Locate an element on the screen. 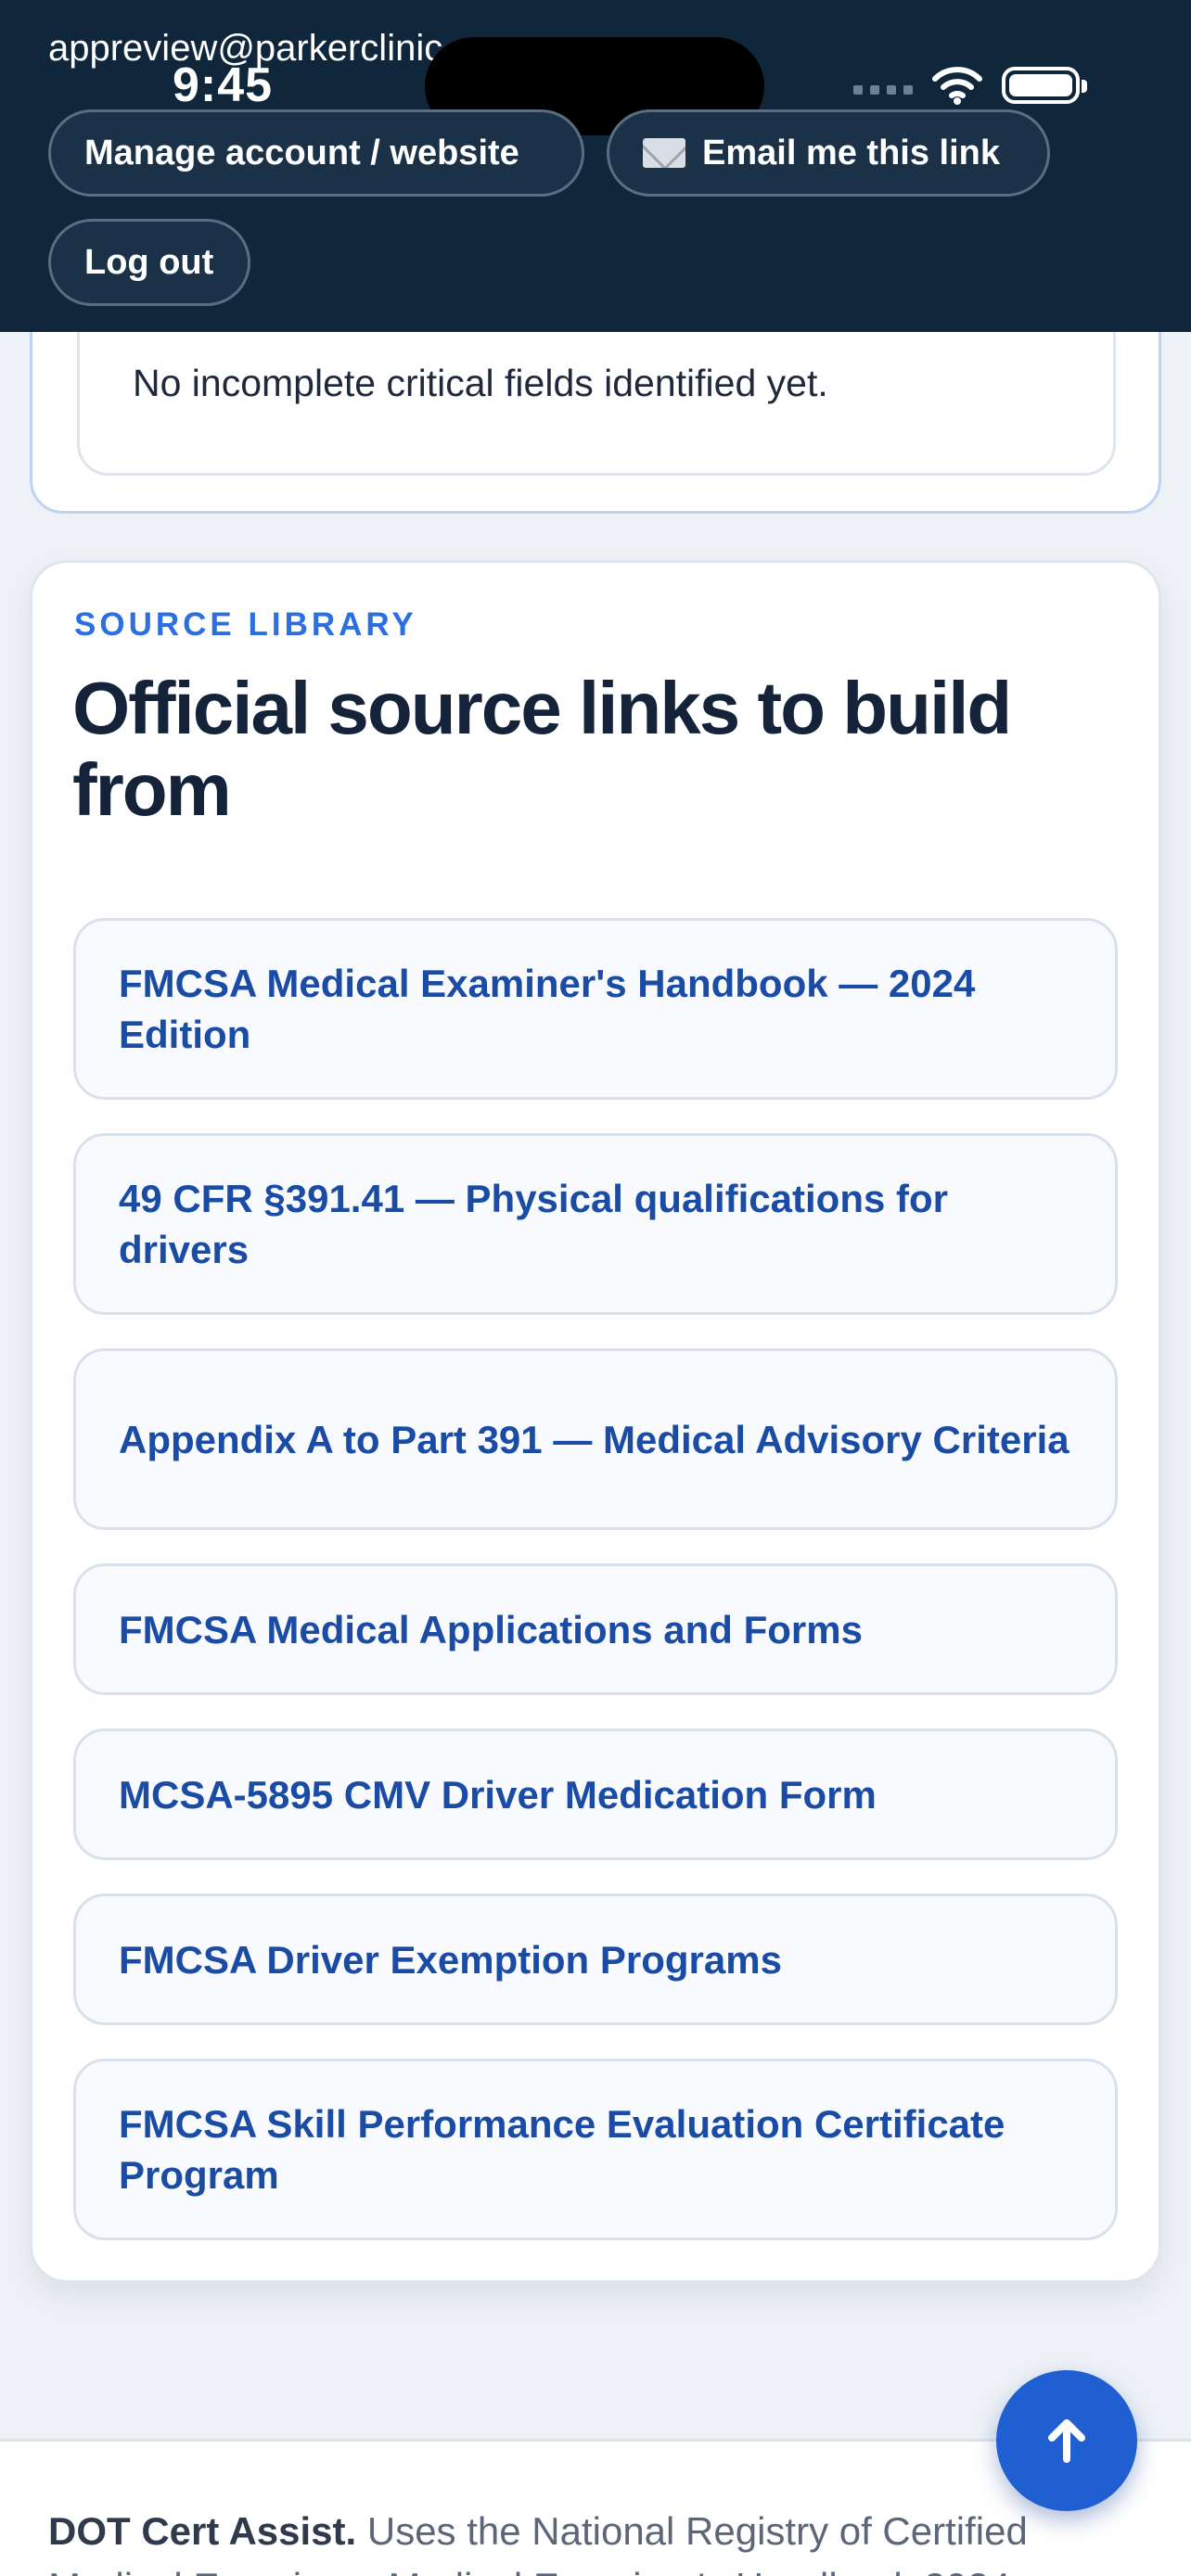 Image resolution: width=1191 pixels, height=2576 pixels. logout-label: Log out is located at coordinates (149, 262).